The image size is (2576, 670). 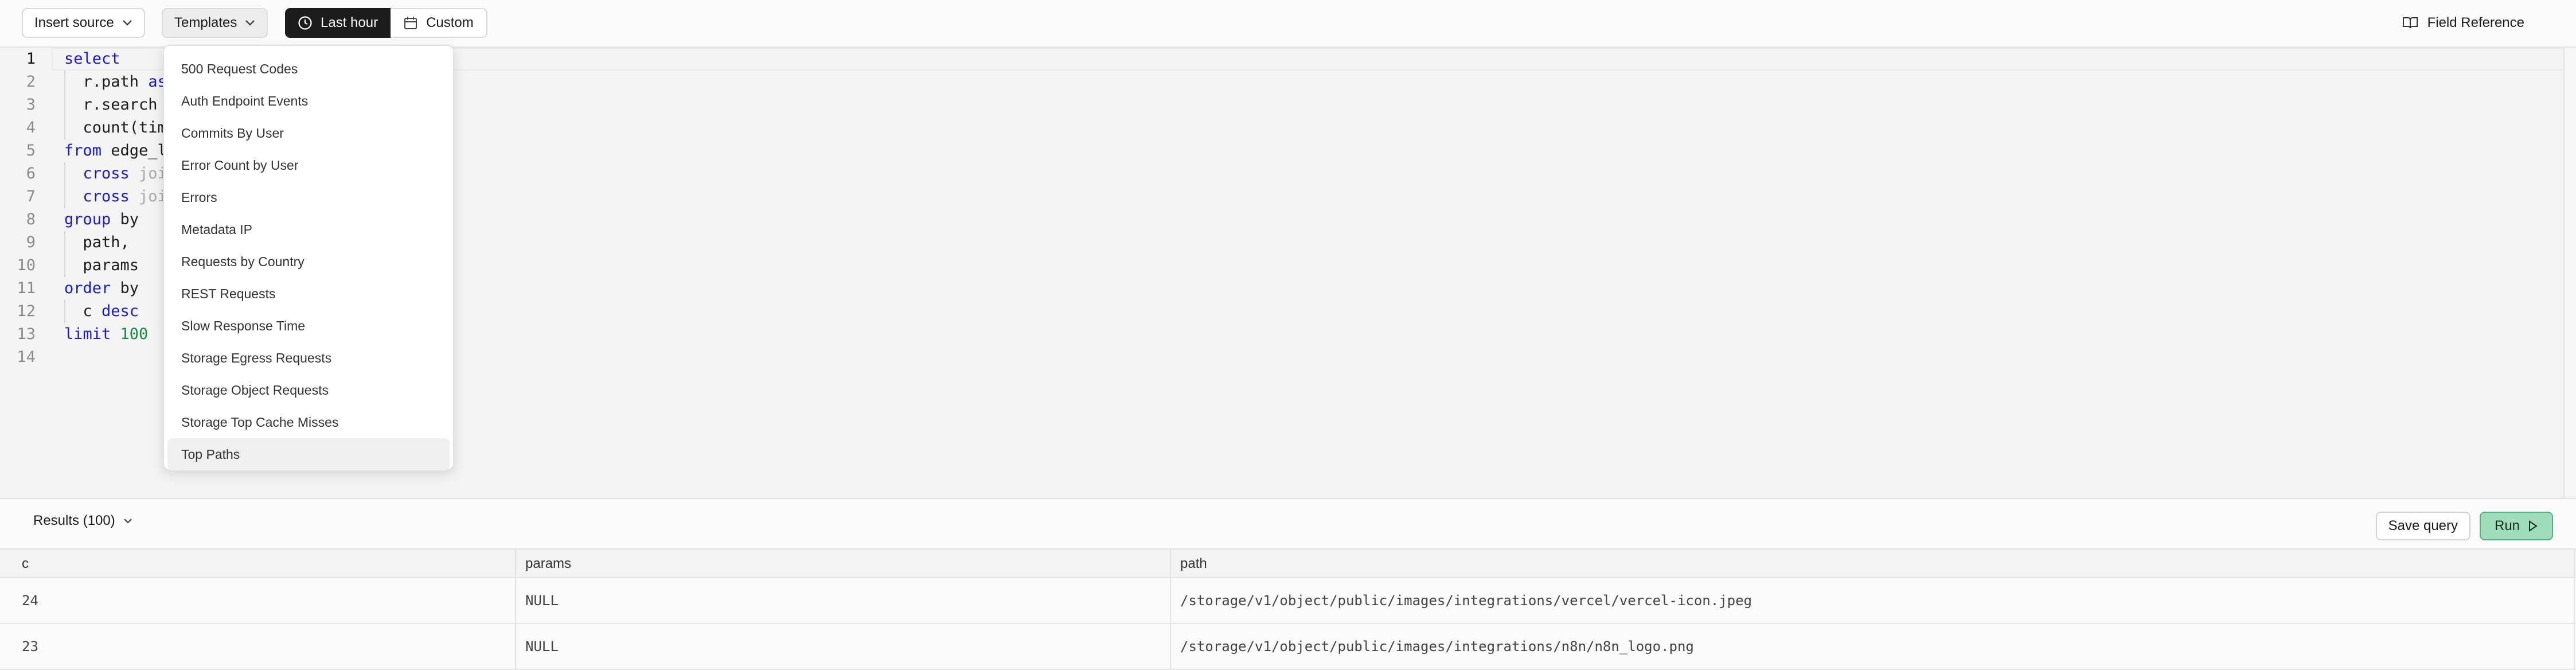 I want to click on sql-keyword: order, so click(x=87, y=288).